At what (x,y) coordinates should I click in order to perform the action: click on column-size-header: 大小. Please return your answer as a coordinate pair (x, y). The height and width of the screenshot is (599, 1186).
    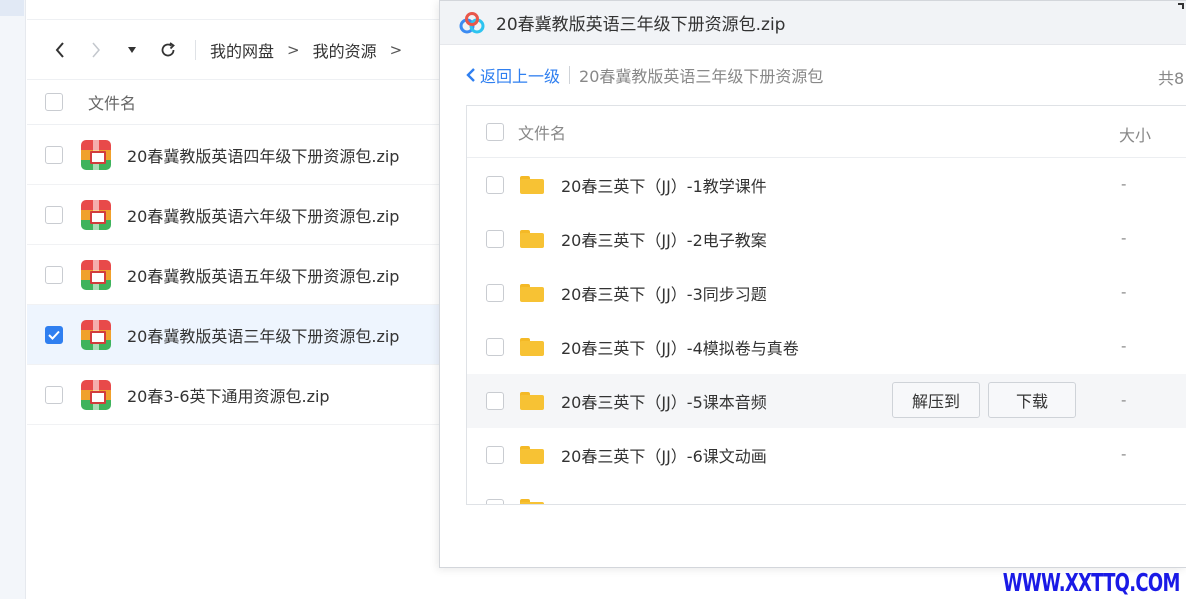
    Looking at the image, I should click on (1135, 135).